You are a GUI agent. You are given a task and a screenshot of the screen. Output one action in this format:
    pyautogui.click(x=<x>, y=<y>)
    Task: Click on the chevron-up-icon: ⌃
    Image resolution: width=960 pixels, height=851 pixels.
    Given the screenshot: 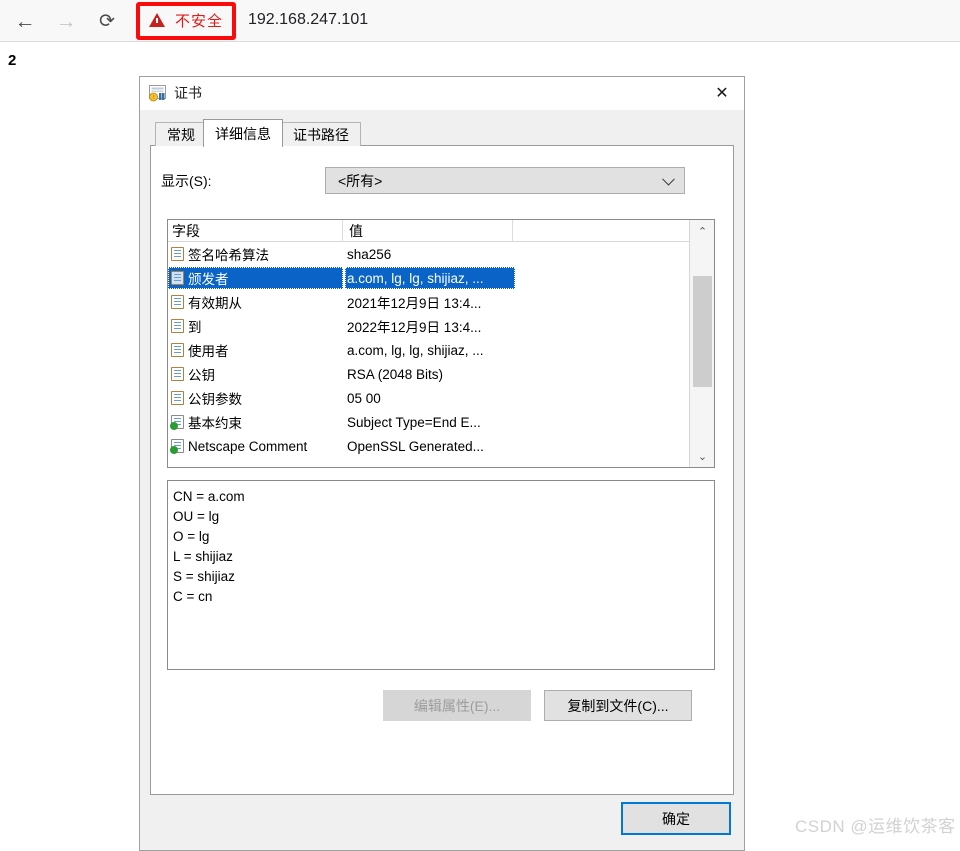 What is the action you would take?
    pyautogui.click(x=702, y=231)
    